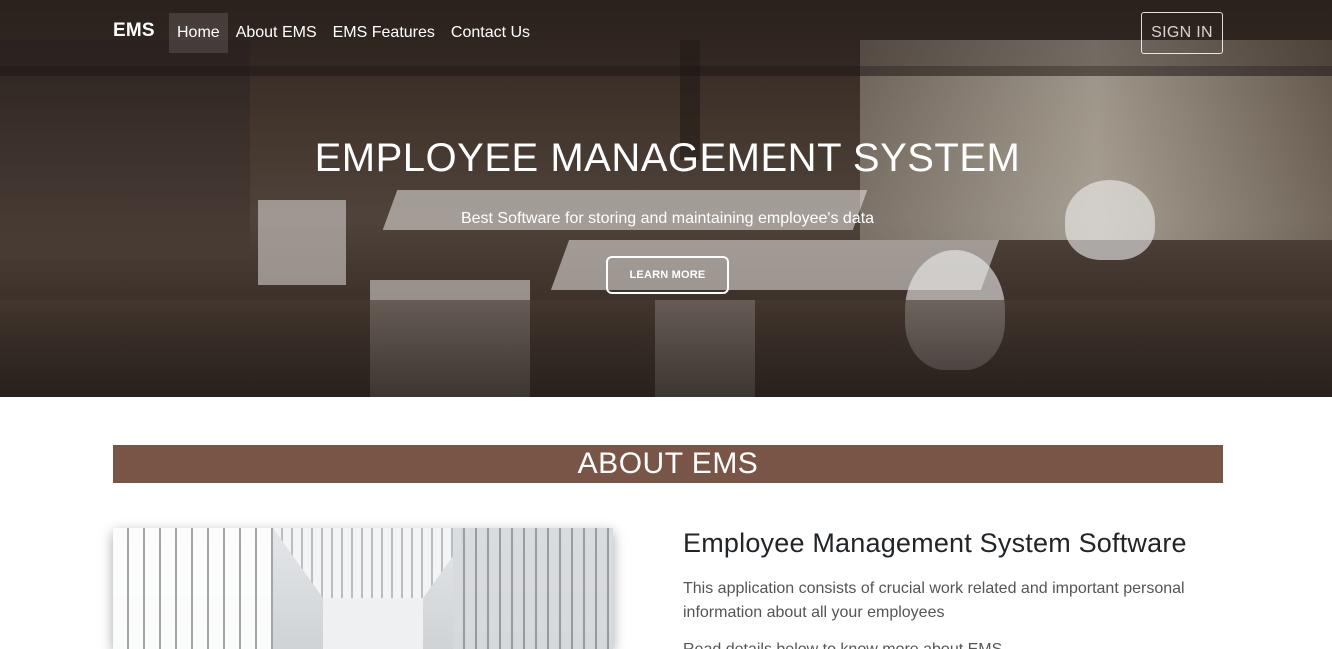  What do you see at coordinates (667, 275) in the screenshot?
I see `learn-more-button: LEARN MORE` at bounding box center [667, 275].